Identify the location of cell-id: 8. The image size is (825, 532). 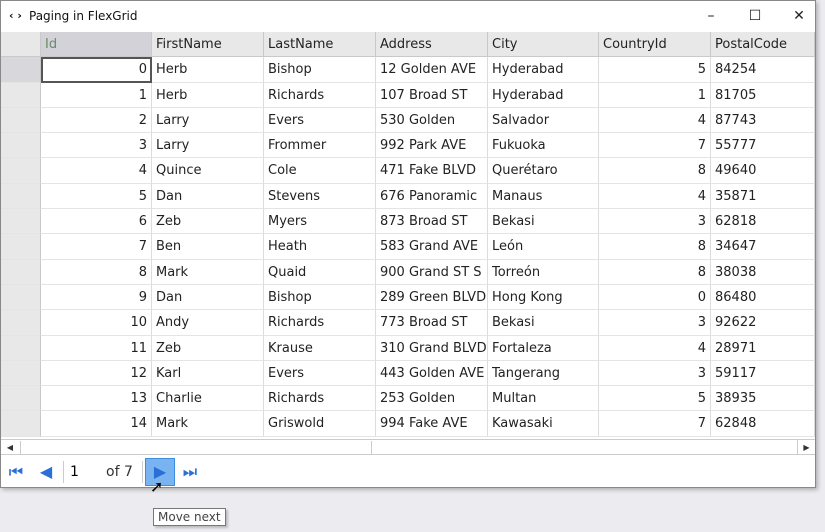
(96, 272).